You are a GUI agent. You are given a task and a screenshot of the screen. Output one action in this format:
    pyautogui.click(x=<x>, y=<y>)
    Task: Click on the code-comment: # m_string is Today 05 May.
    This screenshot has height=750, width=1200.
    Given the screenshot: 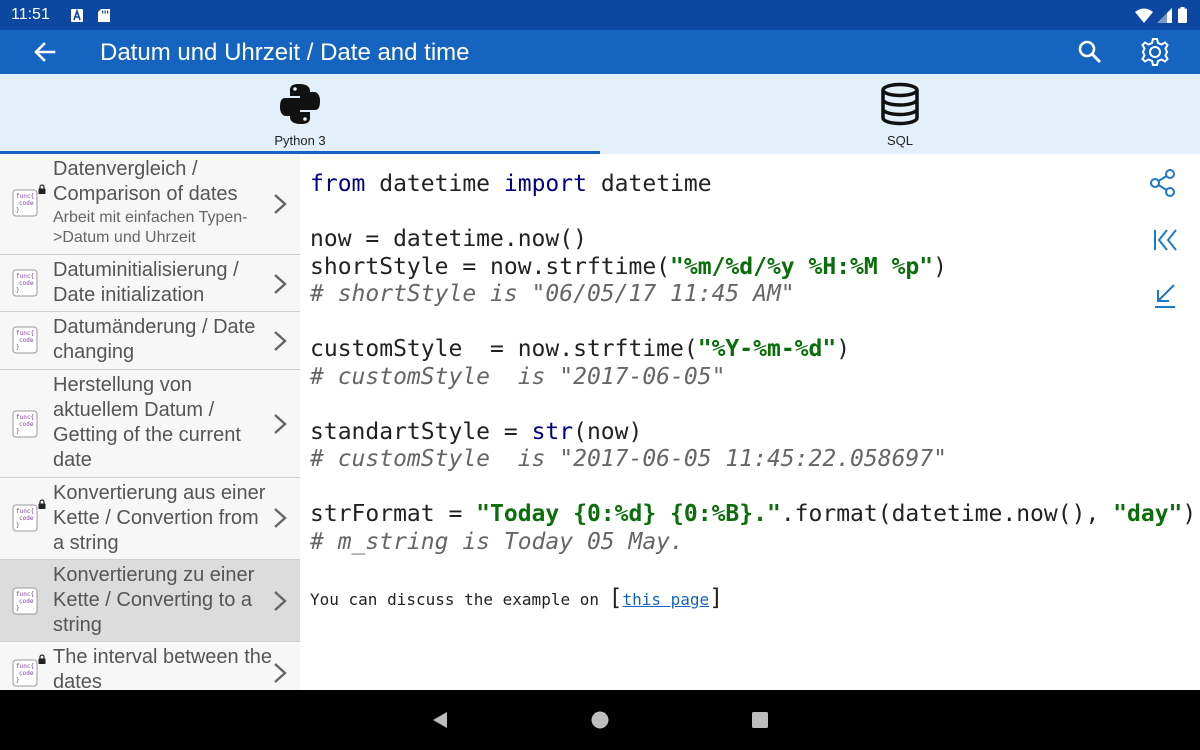 What is the action you would take?
    pyautogui.click(x=497, y=541)
    